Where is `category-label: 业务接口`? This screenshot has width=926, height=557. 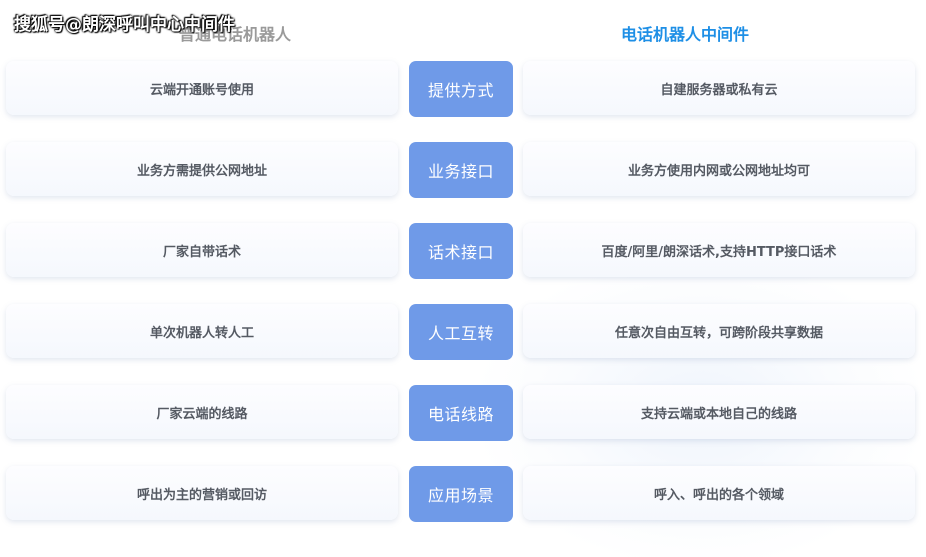
category-label: 业务接口 is located at coordinates (461, 170).